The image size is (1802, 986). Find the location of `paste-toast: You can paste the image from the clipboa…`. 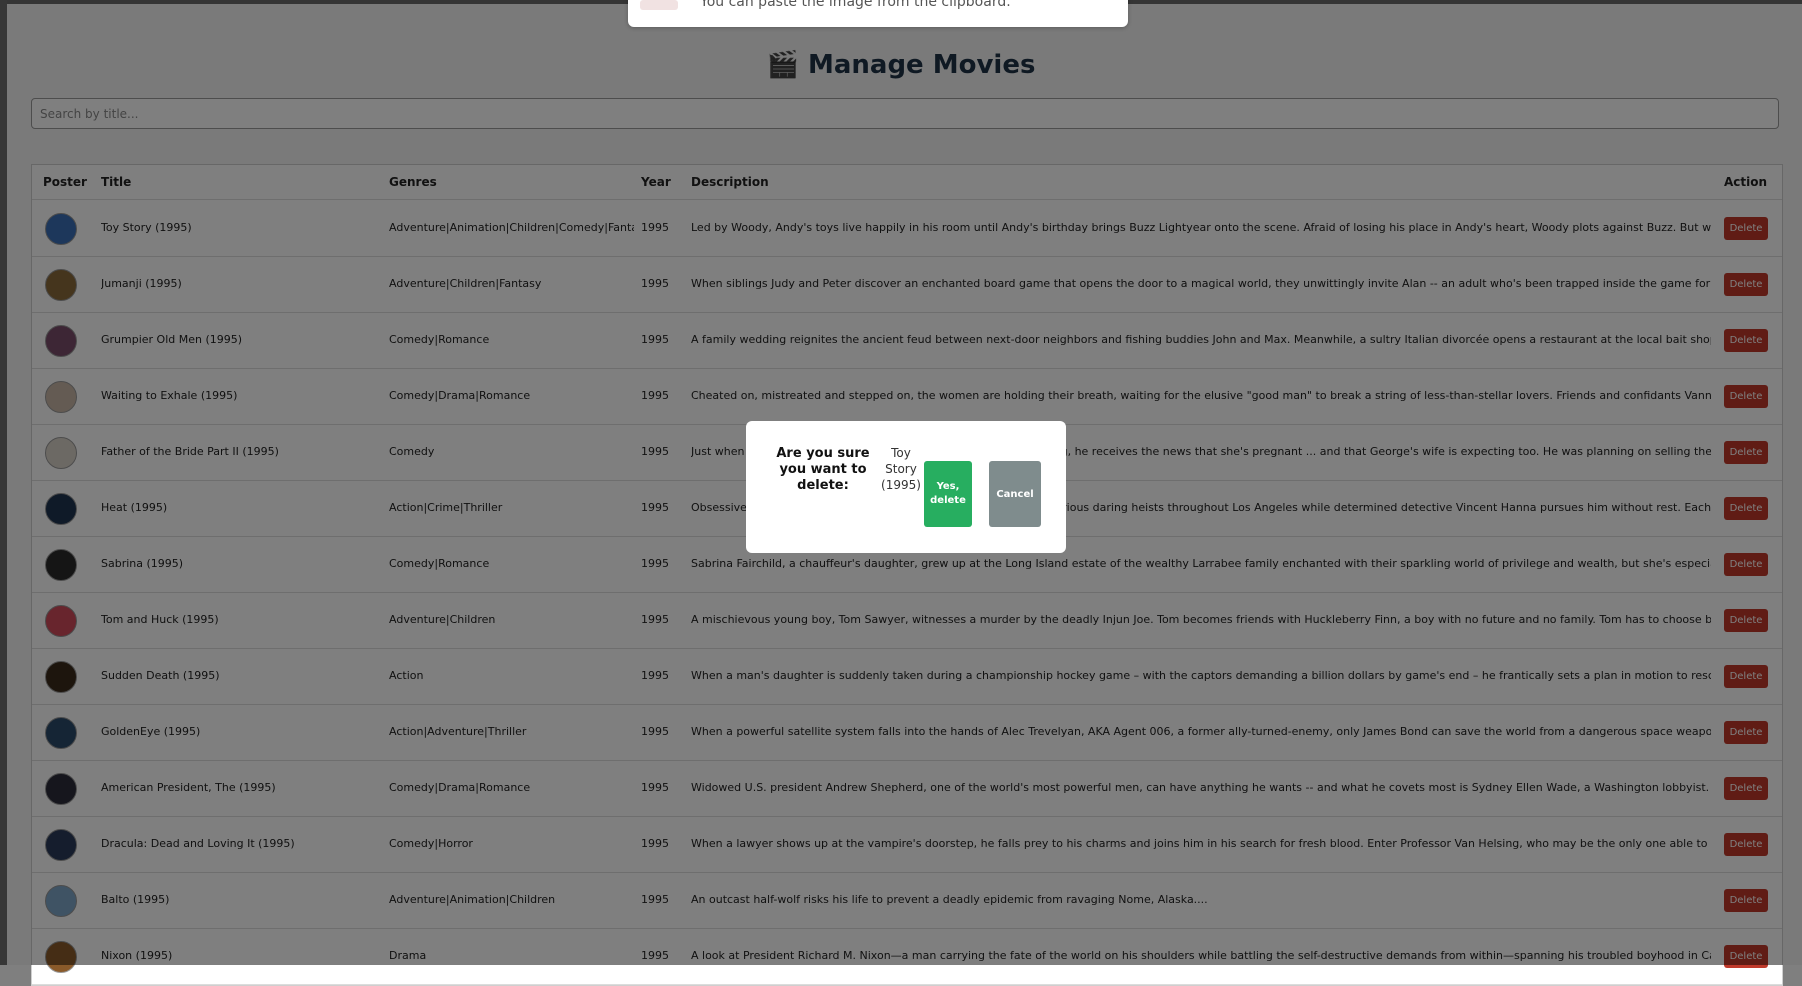

paste-toast: You can paste the image from the clipboa… is located at coordinates (878, 13).